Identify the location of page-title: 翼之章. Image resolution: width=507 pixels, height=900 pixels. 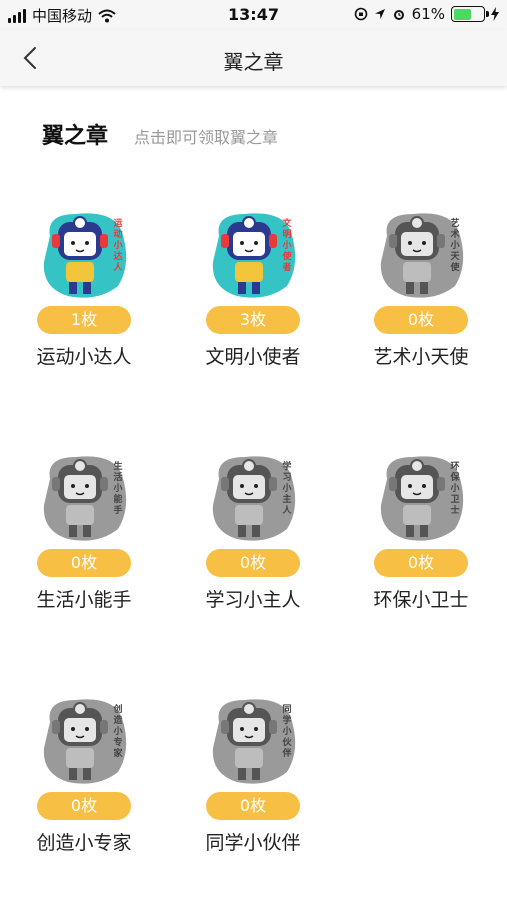
(253, 62).